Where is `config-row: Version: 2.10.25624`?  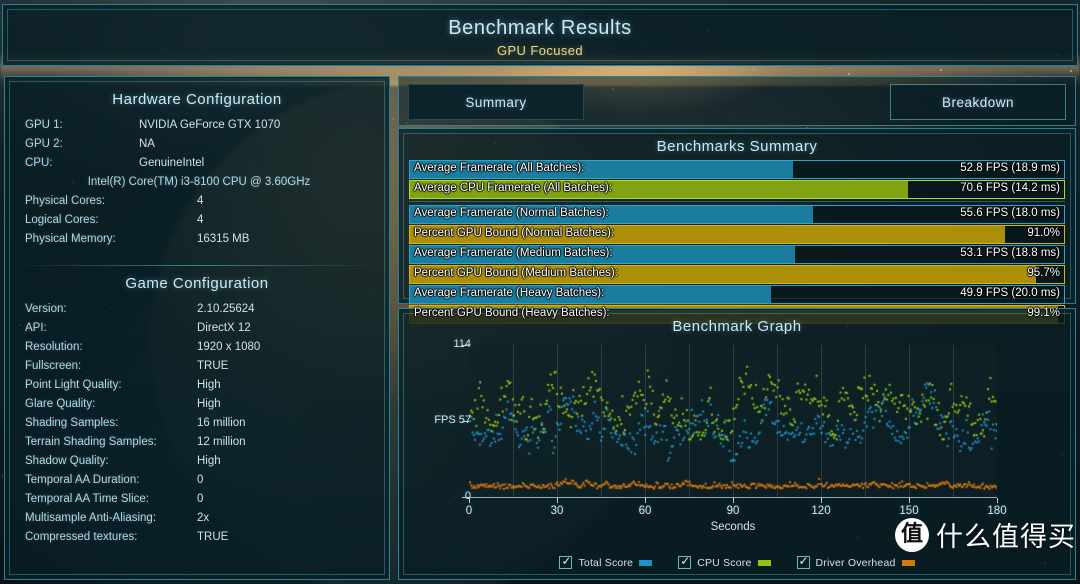
config-row: Version: 2.10.25624 is located at coordinates (199, 312).